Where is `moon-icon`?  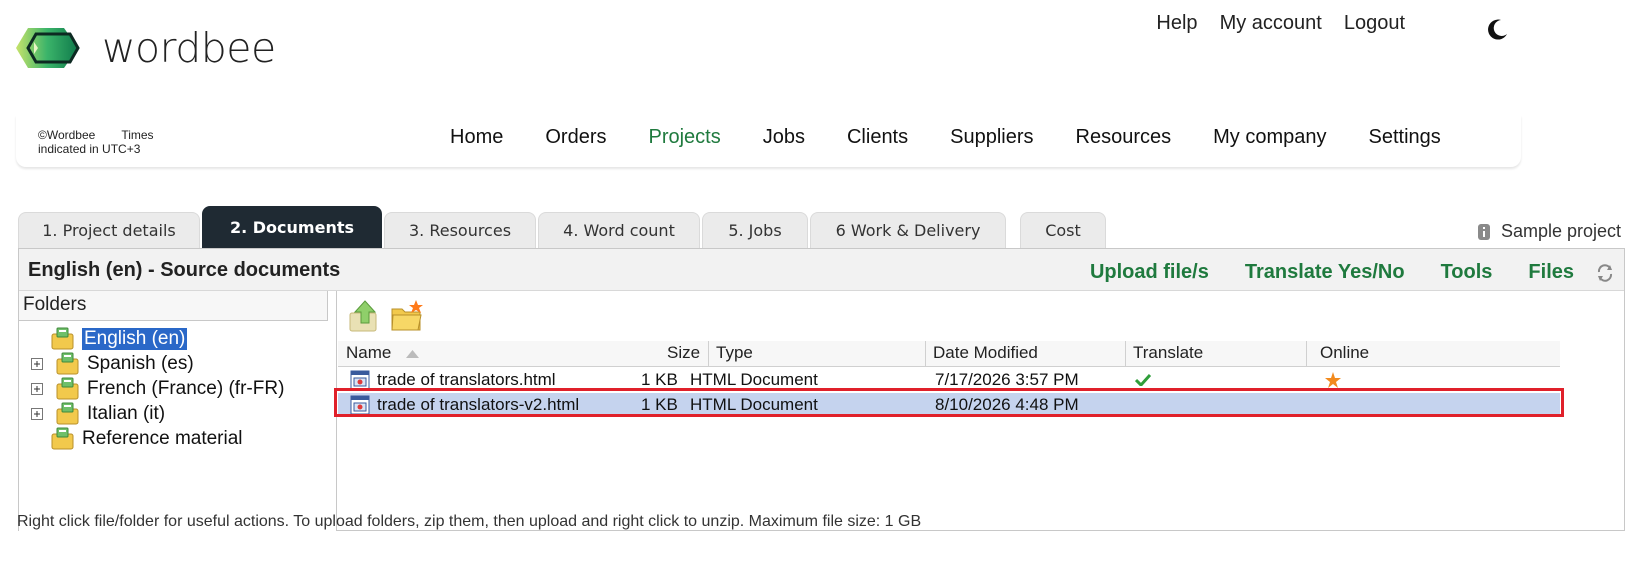 moon-icon is located at coordinates (1498, 29).